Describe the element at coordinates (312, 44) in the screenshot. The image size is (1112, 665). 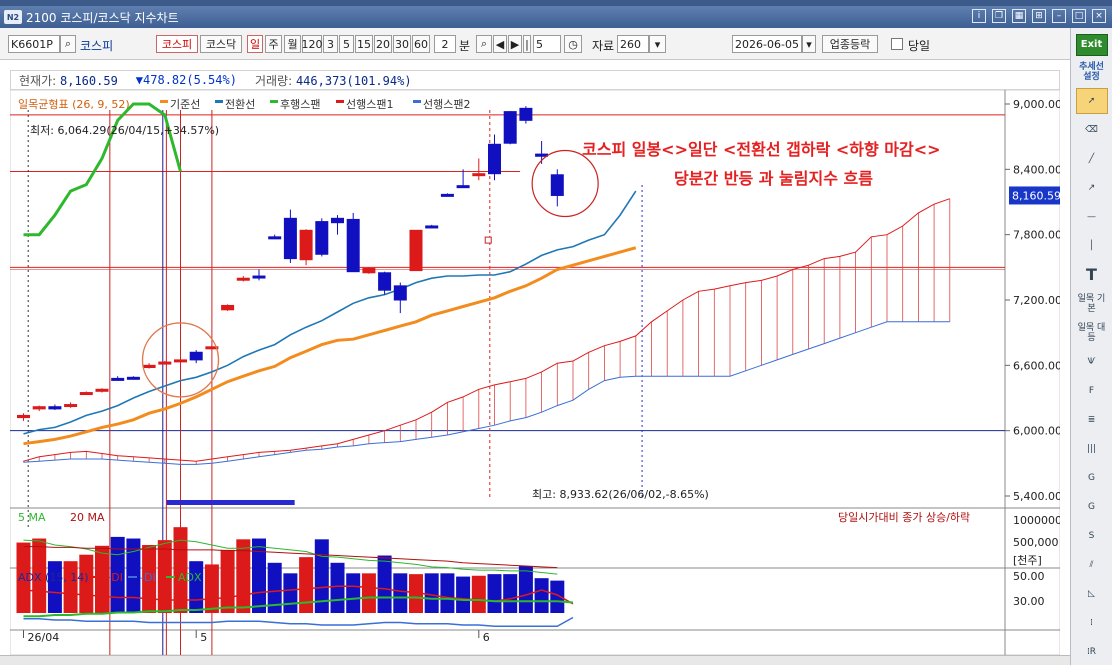
I see `period-120-button: 120` at that location.